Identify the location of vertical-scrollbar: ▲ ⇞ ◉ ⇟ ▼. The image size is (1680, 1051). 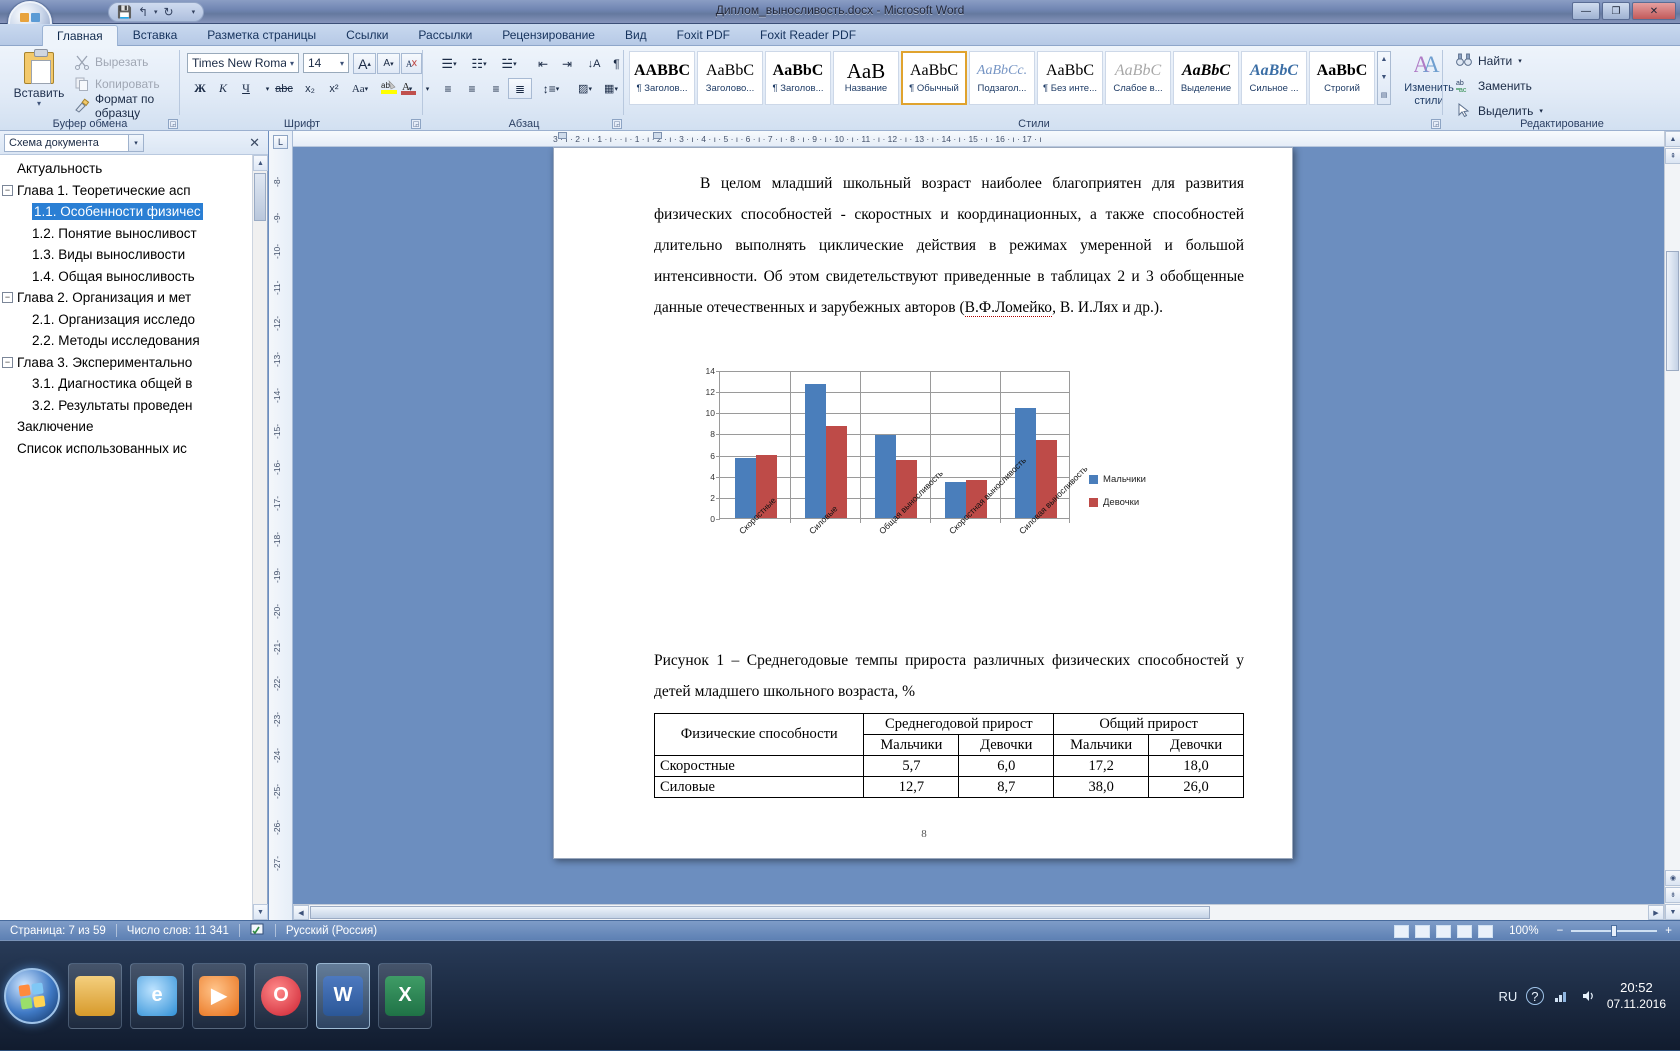
(1672, 525).